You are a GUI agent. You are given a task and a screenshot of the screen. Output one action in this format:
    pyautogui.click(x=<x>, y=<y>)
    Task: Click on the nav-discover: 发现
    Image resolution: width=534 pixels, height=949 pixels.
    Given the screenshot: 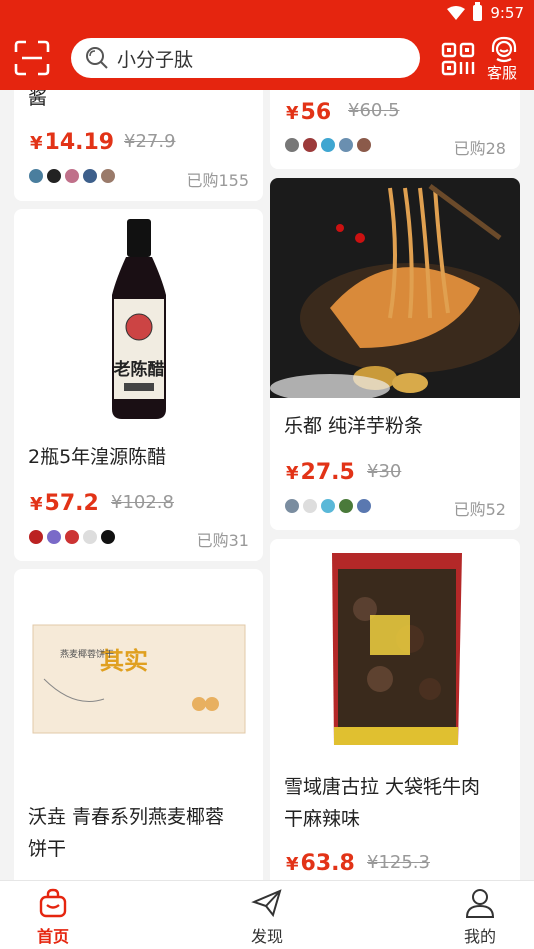 What is the action you would take?
    pyautogui.click(x=267, y=917)
    